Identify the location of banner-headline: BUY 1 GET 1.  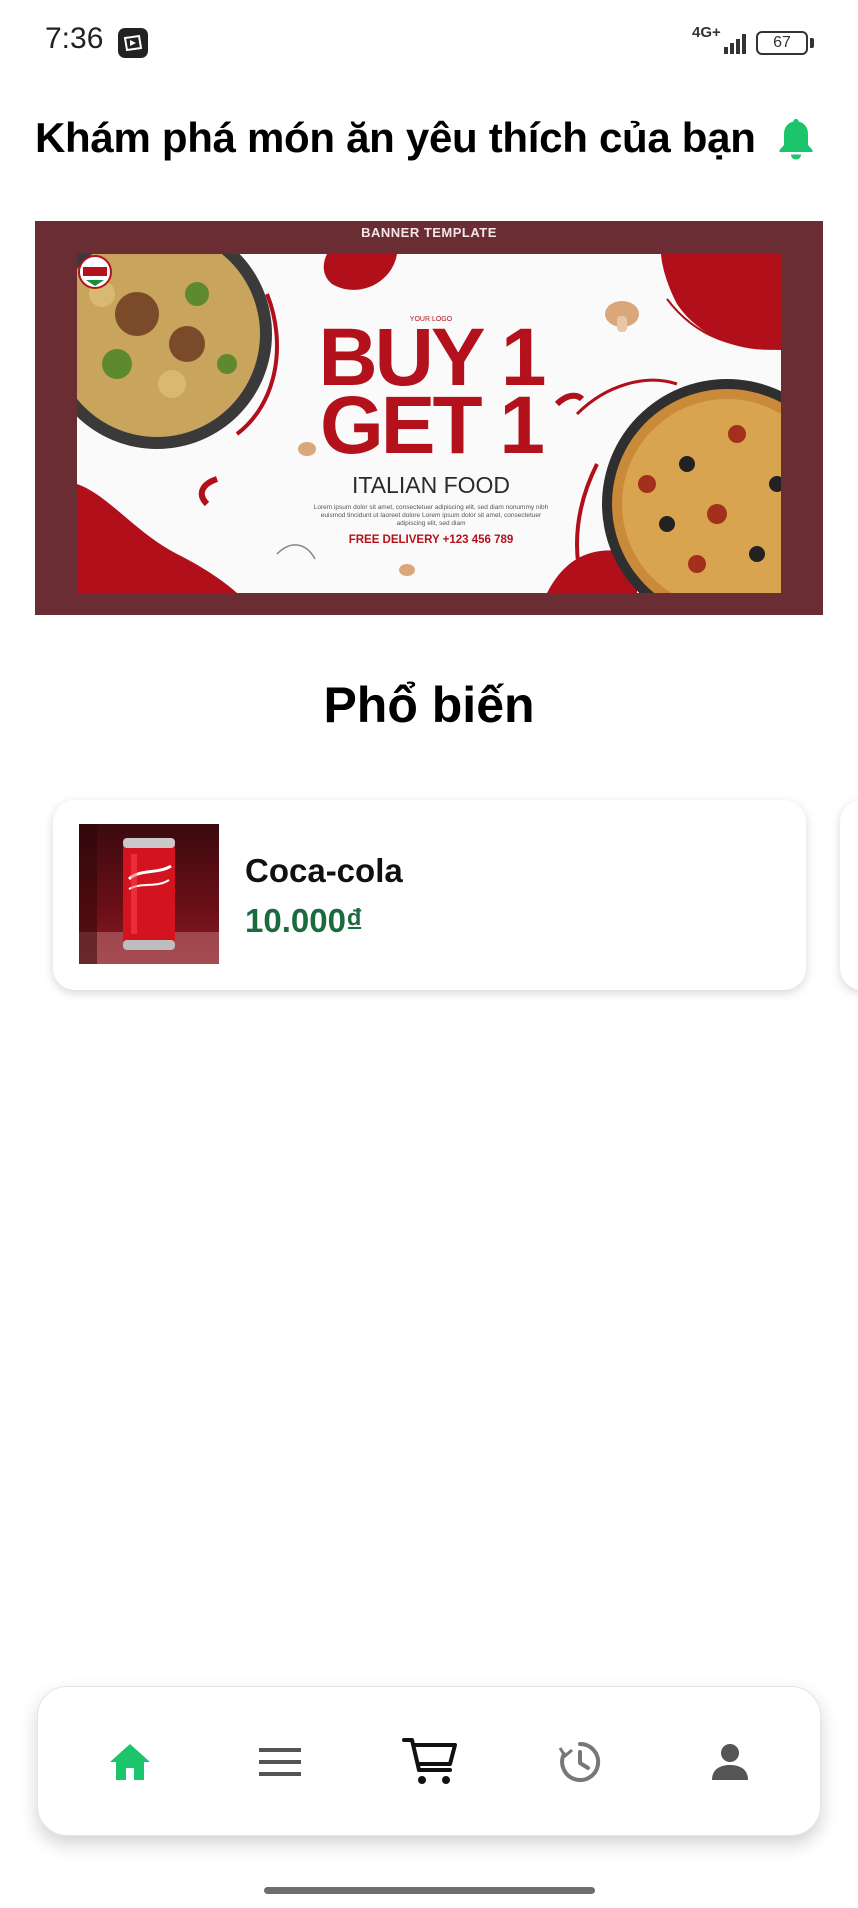
(431, 394).